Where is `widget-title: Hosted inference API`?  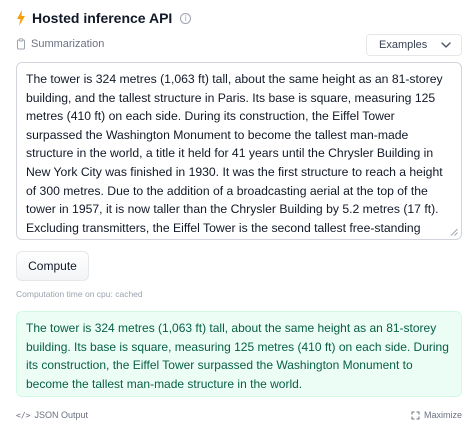
widget-title: Hosted inference API is located at coordinates (102, 18).